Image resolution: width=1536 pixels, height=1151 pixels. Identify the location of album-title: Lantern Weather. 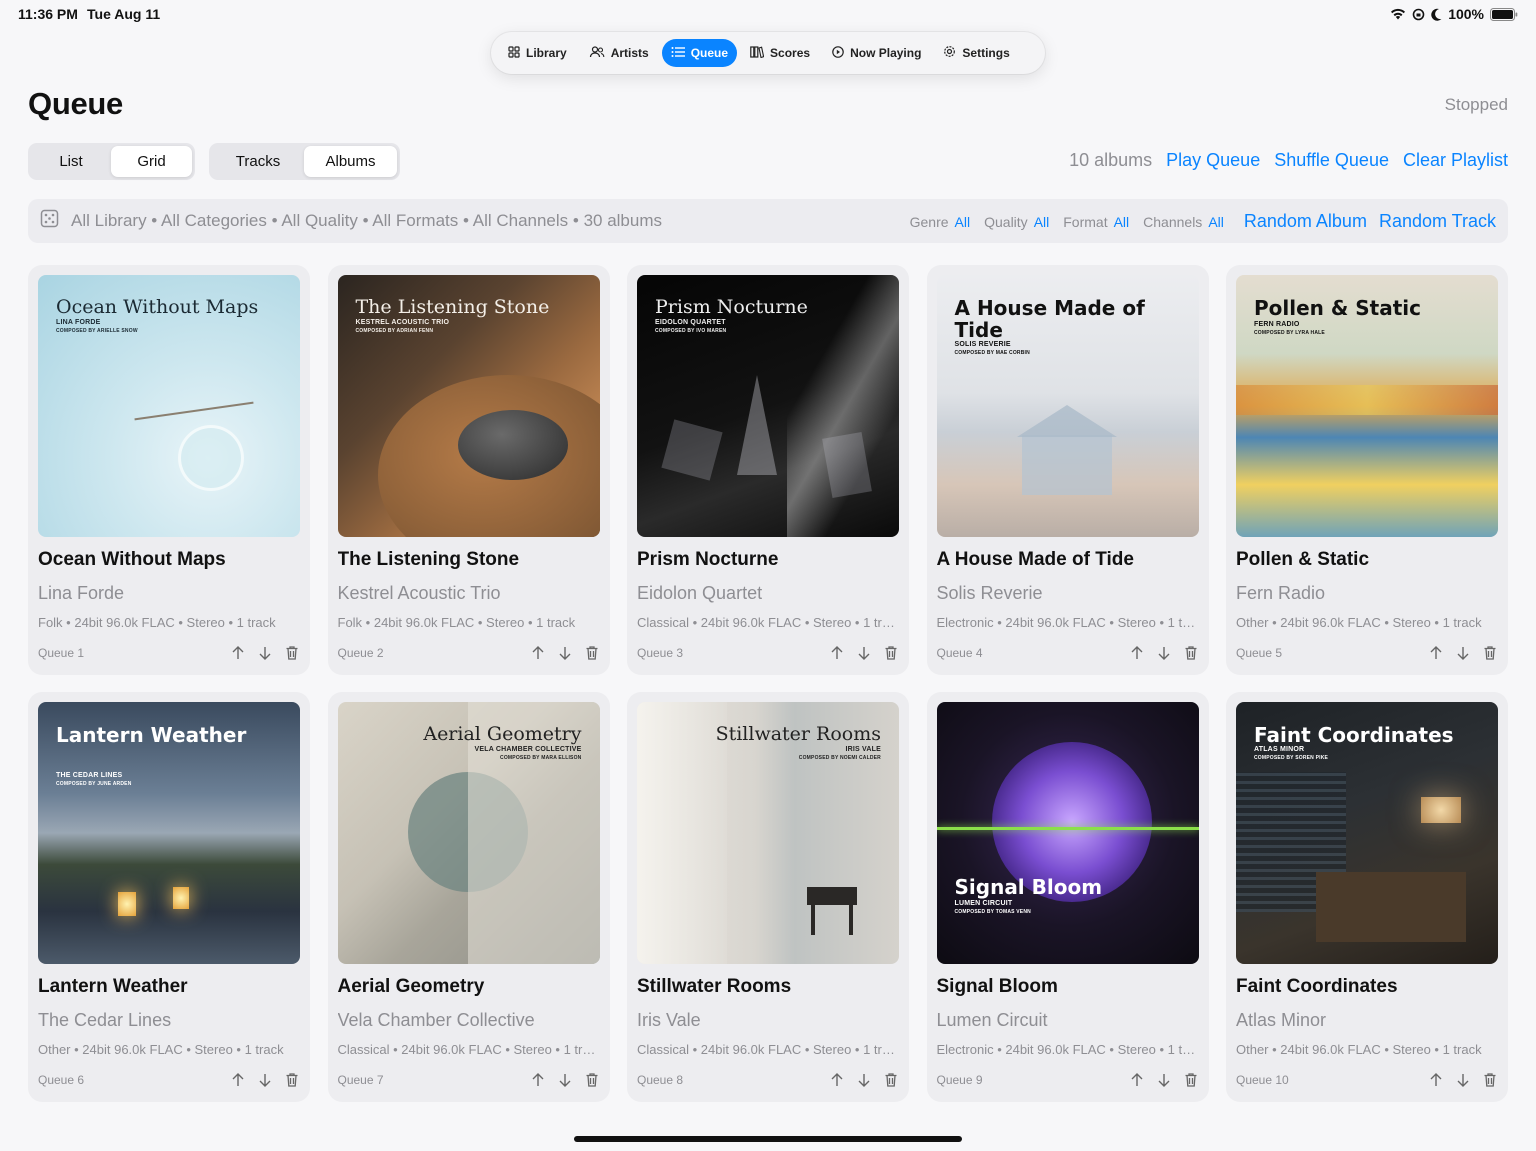
(113, 986).